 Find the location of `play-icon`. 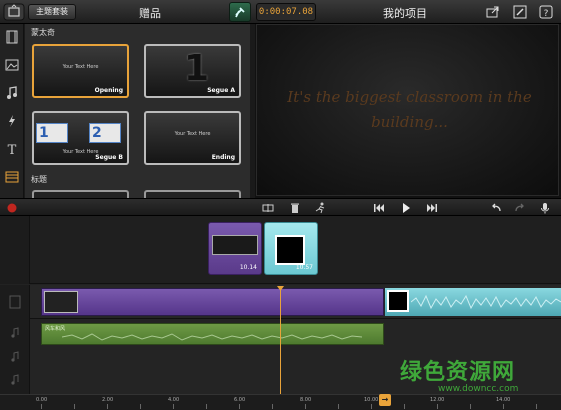

play-icon is located at coordinates (406, 208).